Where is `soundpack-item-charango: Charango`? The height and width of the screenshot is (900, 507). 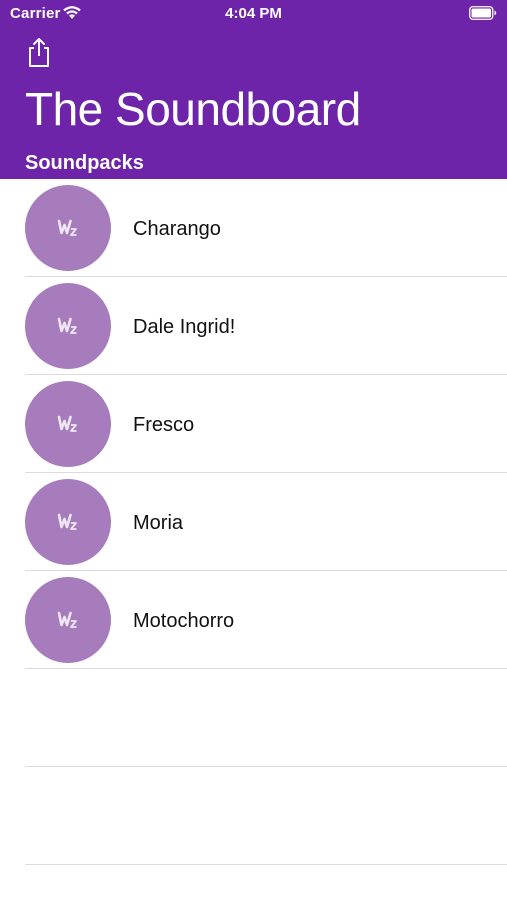 soundpack-item-charango: Charango is located at coordinates (253, 228).